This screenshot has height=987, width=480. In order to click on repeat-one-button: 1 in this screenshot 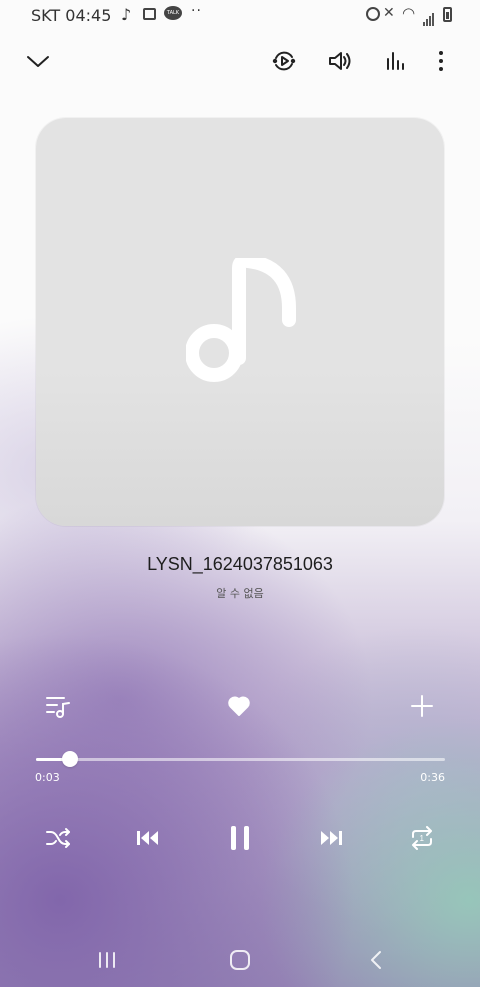, I will do `click(422, 838)`.